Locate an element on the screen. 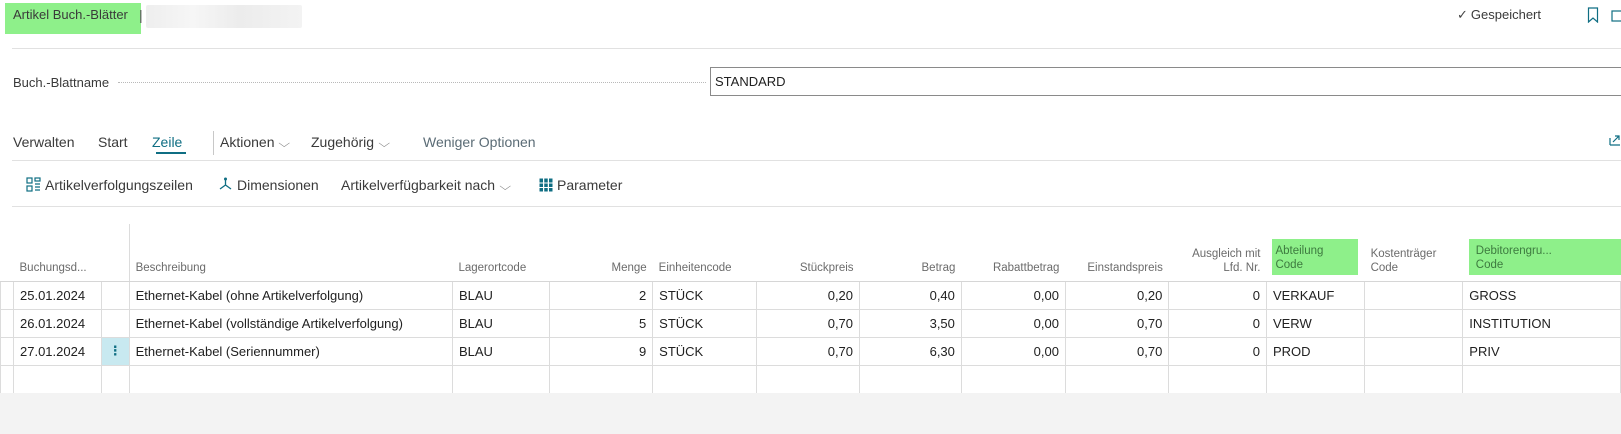  cell-customer-group-code: GROSS is located at coordinates (1541, 295).